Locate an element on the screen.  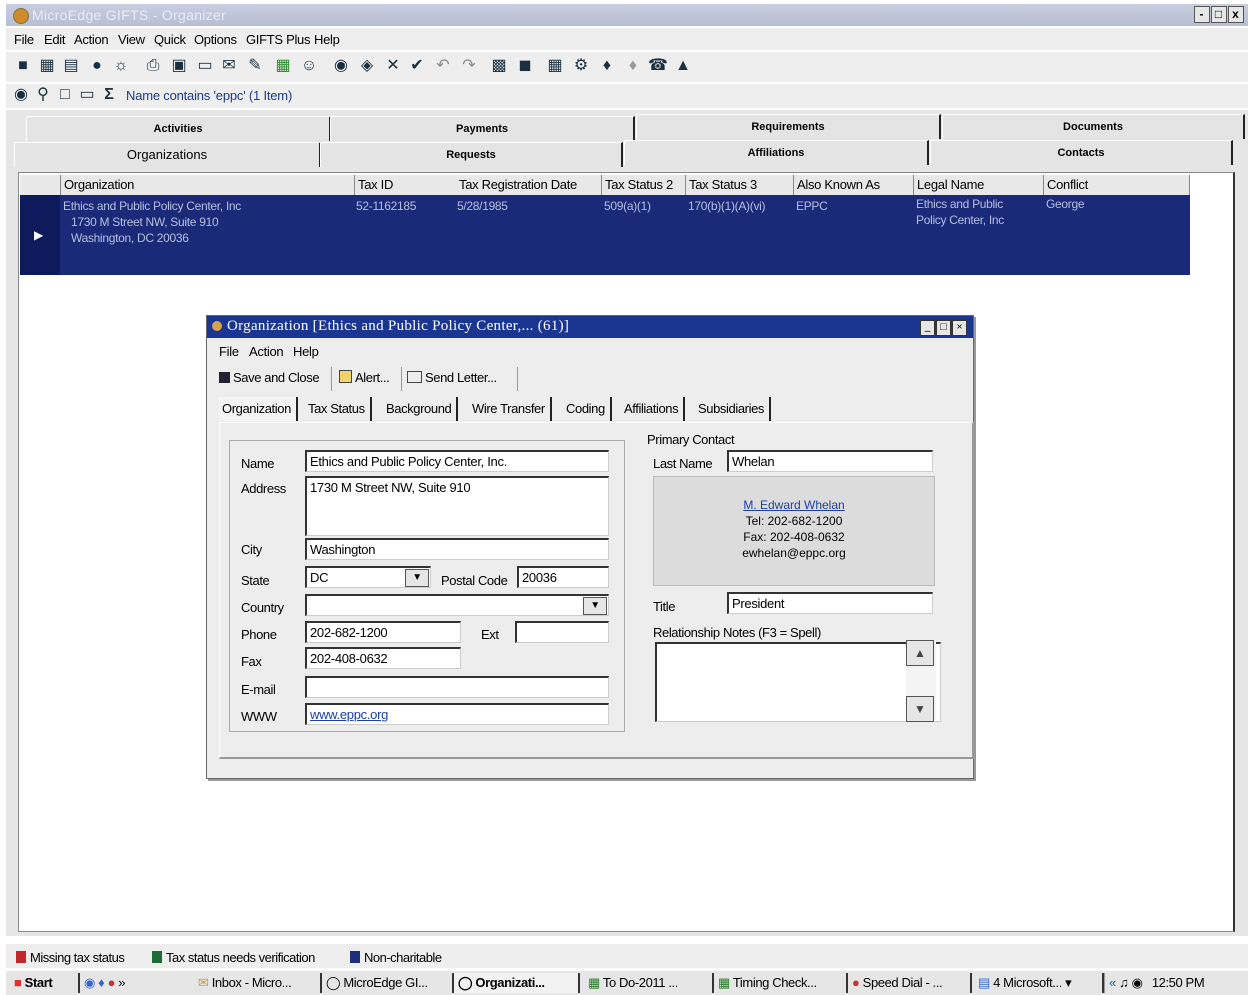
list-icon: ▤ is located at coordinates (71, 66).